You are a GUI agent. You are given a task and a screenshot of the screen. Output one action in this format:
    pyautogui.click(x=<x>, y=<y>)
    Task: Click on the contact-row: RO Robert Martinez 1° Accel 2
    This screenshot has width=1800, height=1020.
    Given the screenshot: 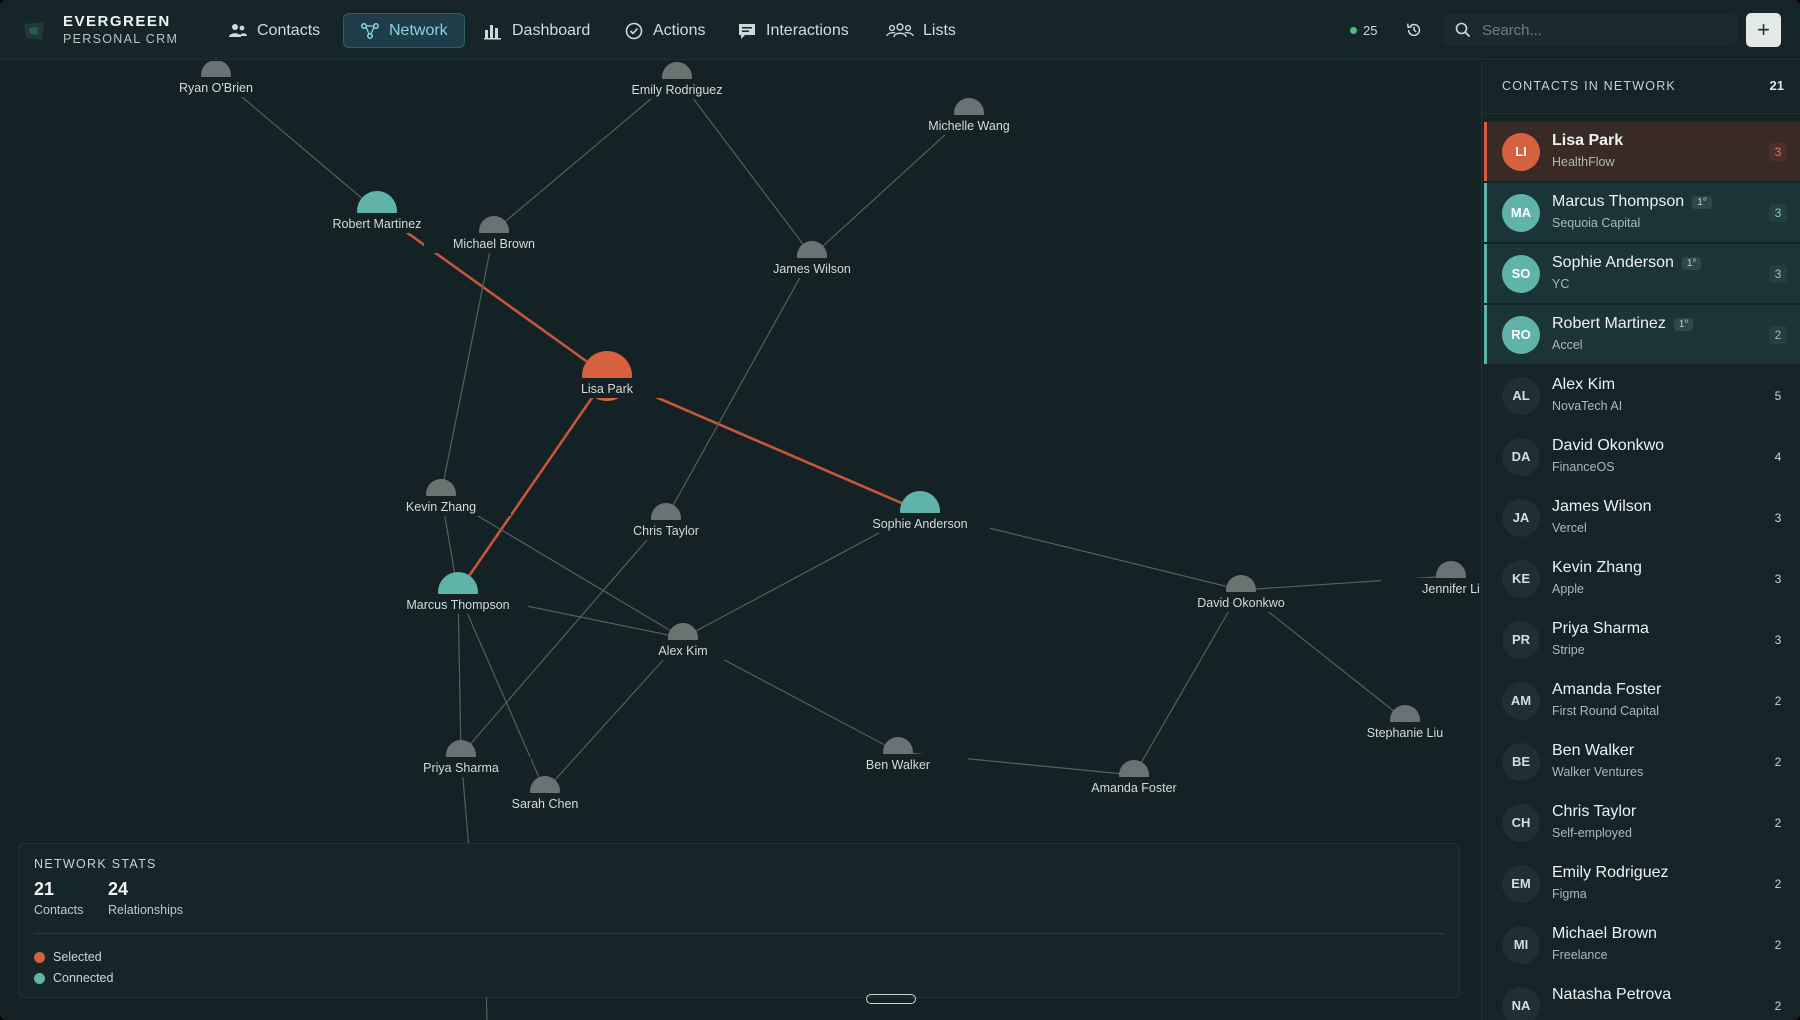 What is the action you would take?
    pyautogui.click(x=1642, y=334)
    